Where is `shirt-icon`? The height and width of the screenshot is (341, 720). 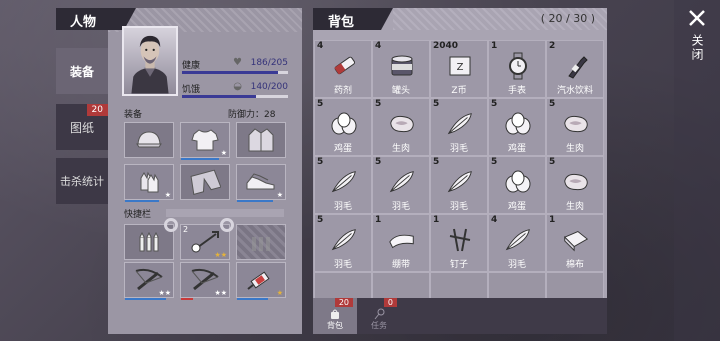 shirt-icon is located at coordinates (205, 140).